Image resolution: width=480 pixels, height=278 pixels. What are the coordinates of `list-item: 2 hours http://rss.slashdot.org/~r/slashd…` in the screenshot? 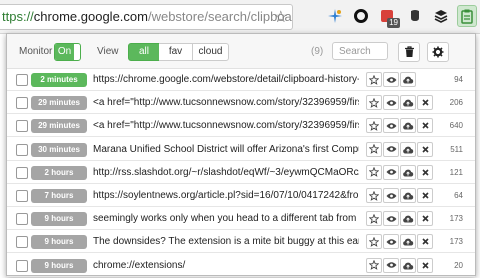 It's located at (241, 173).